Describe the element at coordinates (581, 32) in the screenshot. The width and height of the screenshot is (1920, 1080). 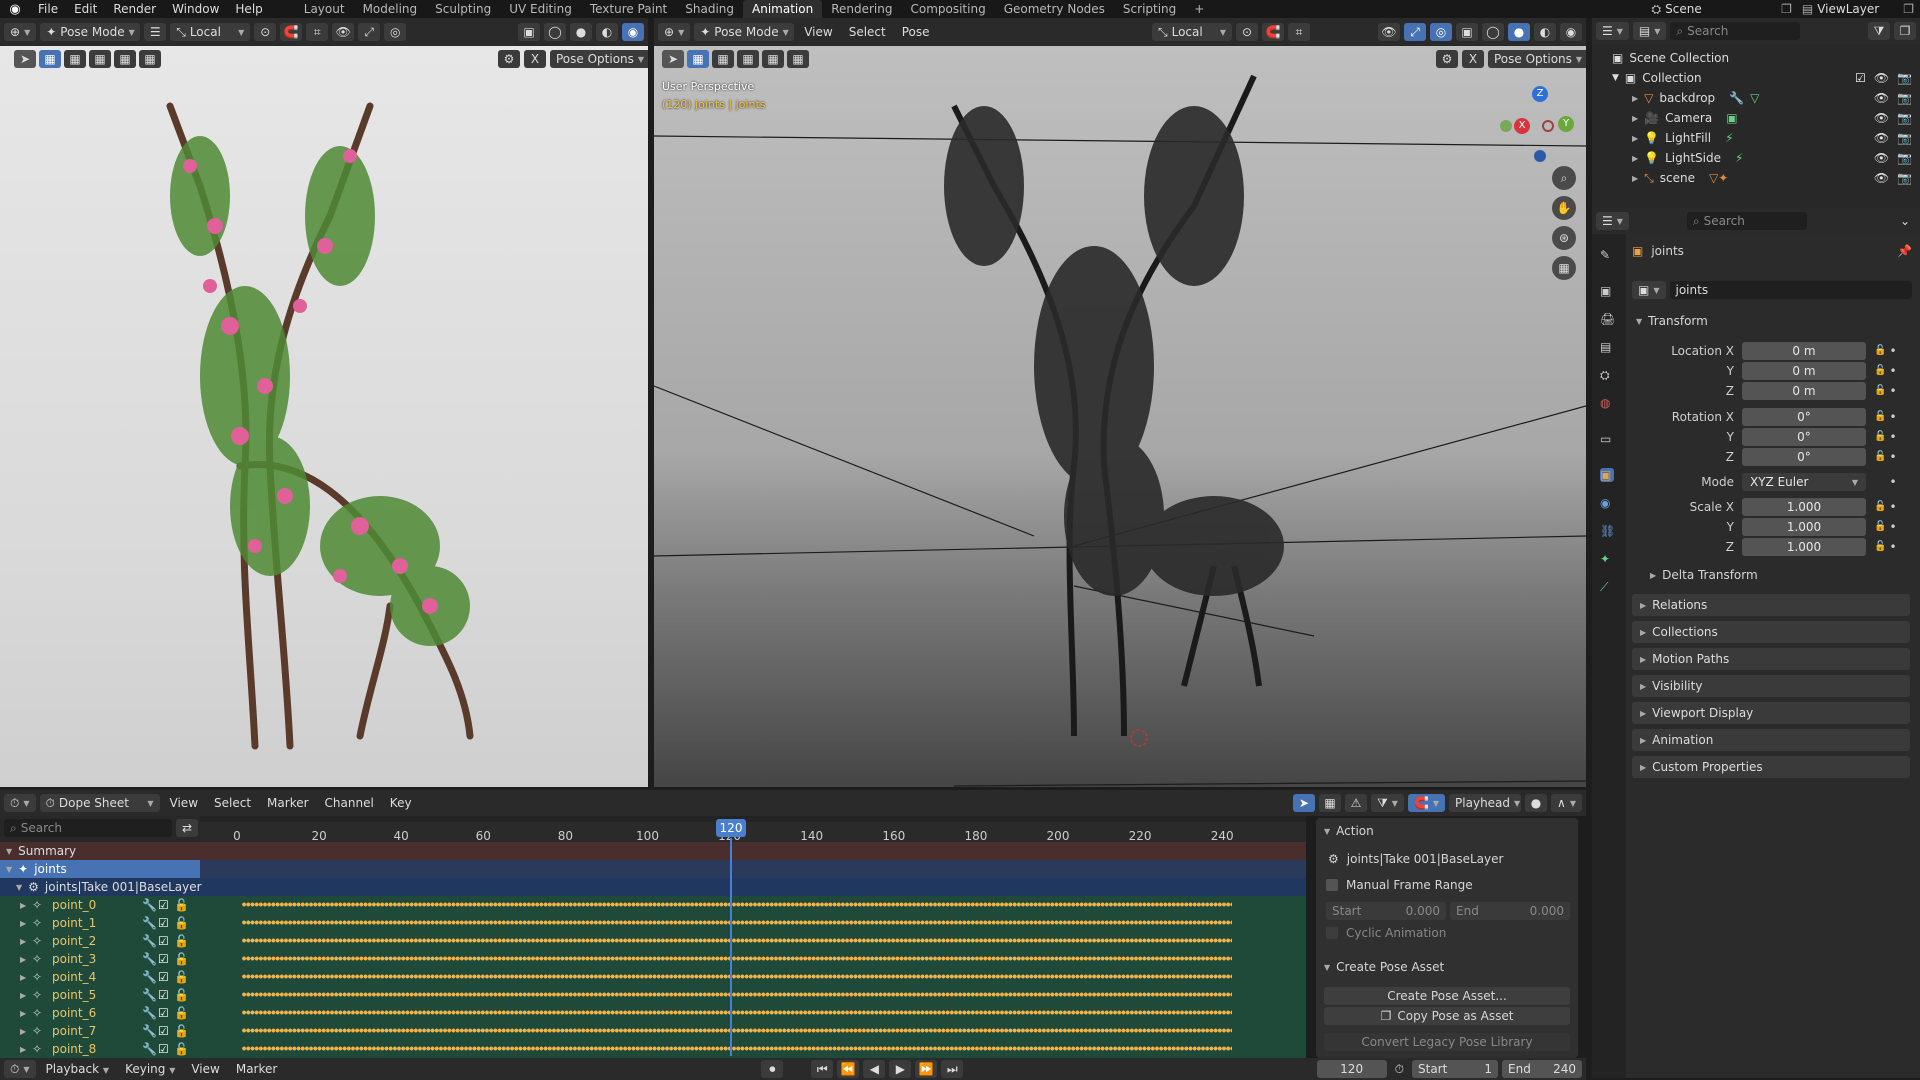
I see `solid-shading-icon: ●` at that location.